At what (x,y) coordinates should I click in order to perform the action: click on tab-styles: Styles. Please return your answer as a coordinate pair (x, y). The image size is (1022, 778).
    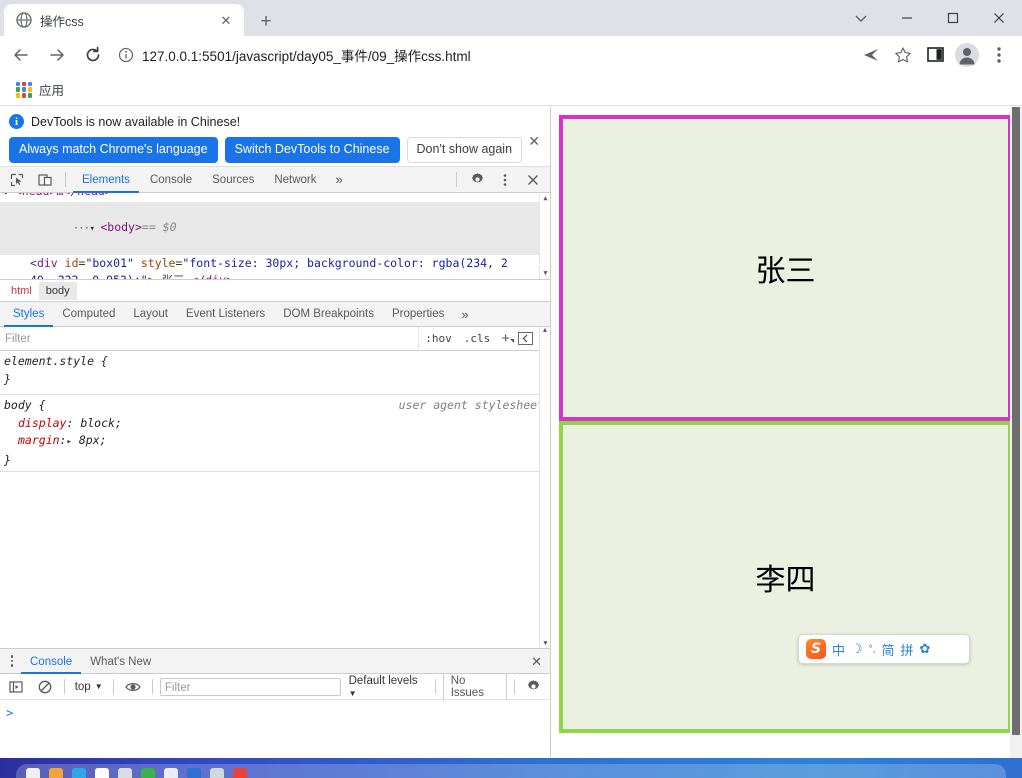
    Looking at the image, I should click on (28, 314).